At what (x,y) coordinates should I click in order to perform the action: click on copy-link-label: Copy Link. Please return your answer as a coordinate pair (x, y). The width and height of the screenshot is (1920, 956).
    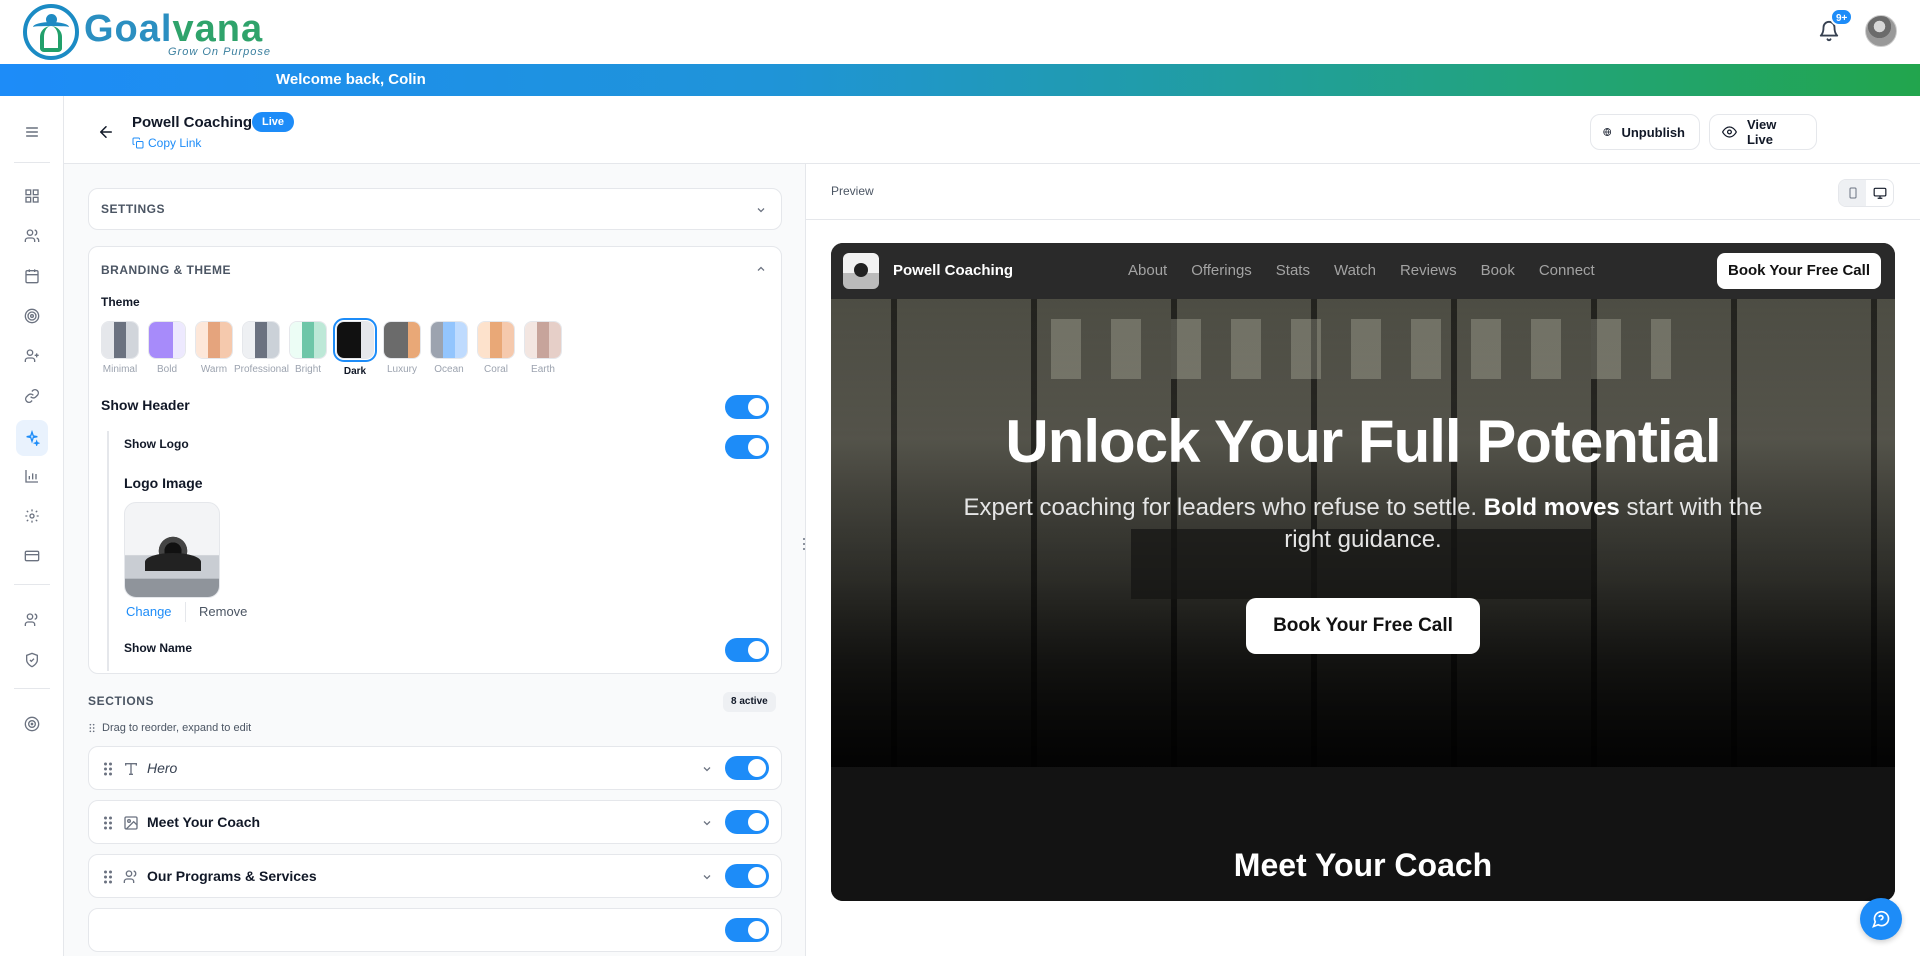
    Looking at the image, I should click on (175, 143).